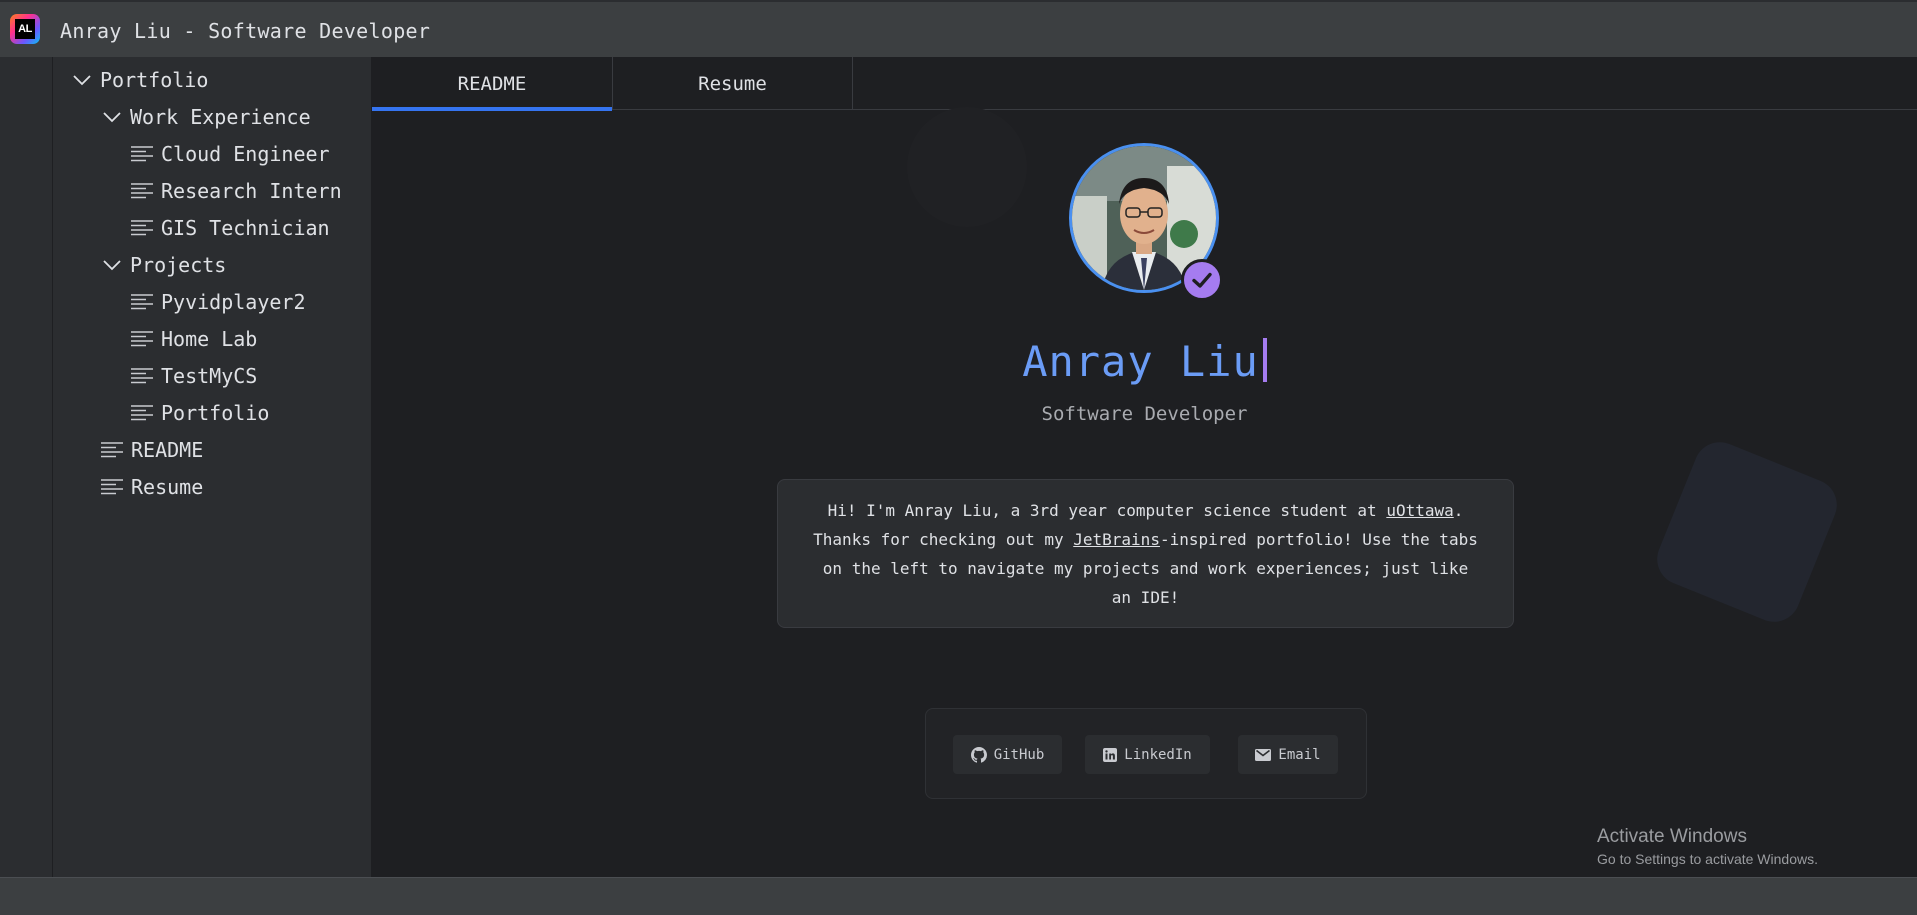 This screenshot has height=915, width=1917. Describe the element at coordinates (958, 28) in the screenshot. I see `title-bar: AL Anray Liu - Software Developer` at that location.